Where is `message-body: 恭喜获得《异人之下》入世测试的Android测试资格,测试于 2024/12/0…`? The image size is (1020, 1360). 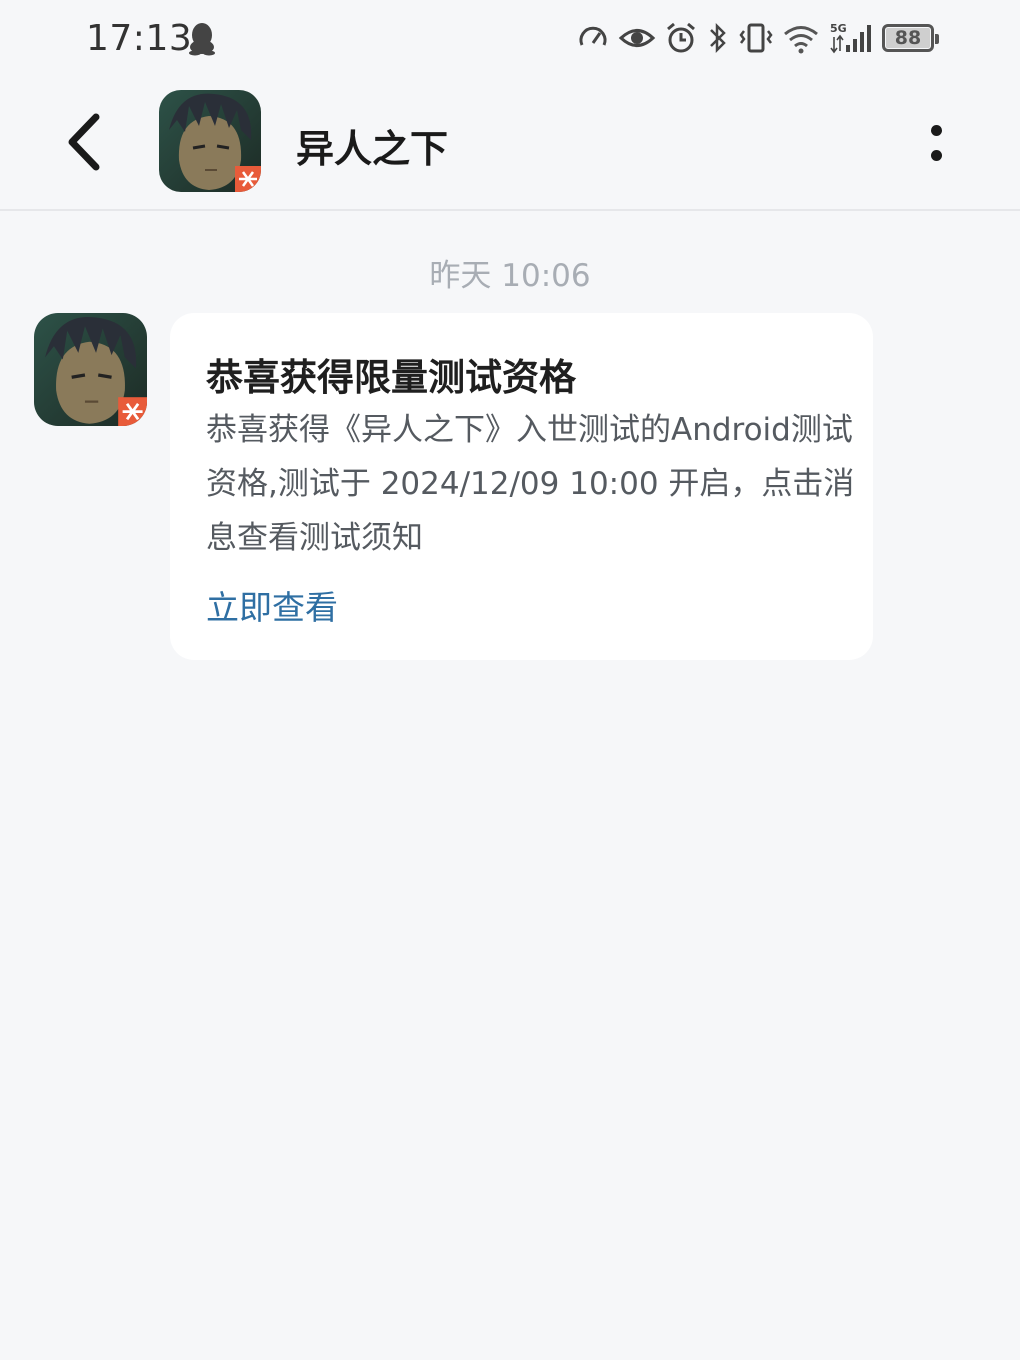 message-body: 恭喜获得《异人之下》入世测试的Android测试资格,测试于 2024/12/0… is located at coordinates (530, 484).